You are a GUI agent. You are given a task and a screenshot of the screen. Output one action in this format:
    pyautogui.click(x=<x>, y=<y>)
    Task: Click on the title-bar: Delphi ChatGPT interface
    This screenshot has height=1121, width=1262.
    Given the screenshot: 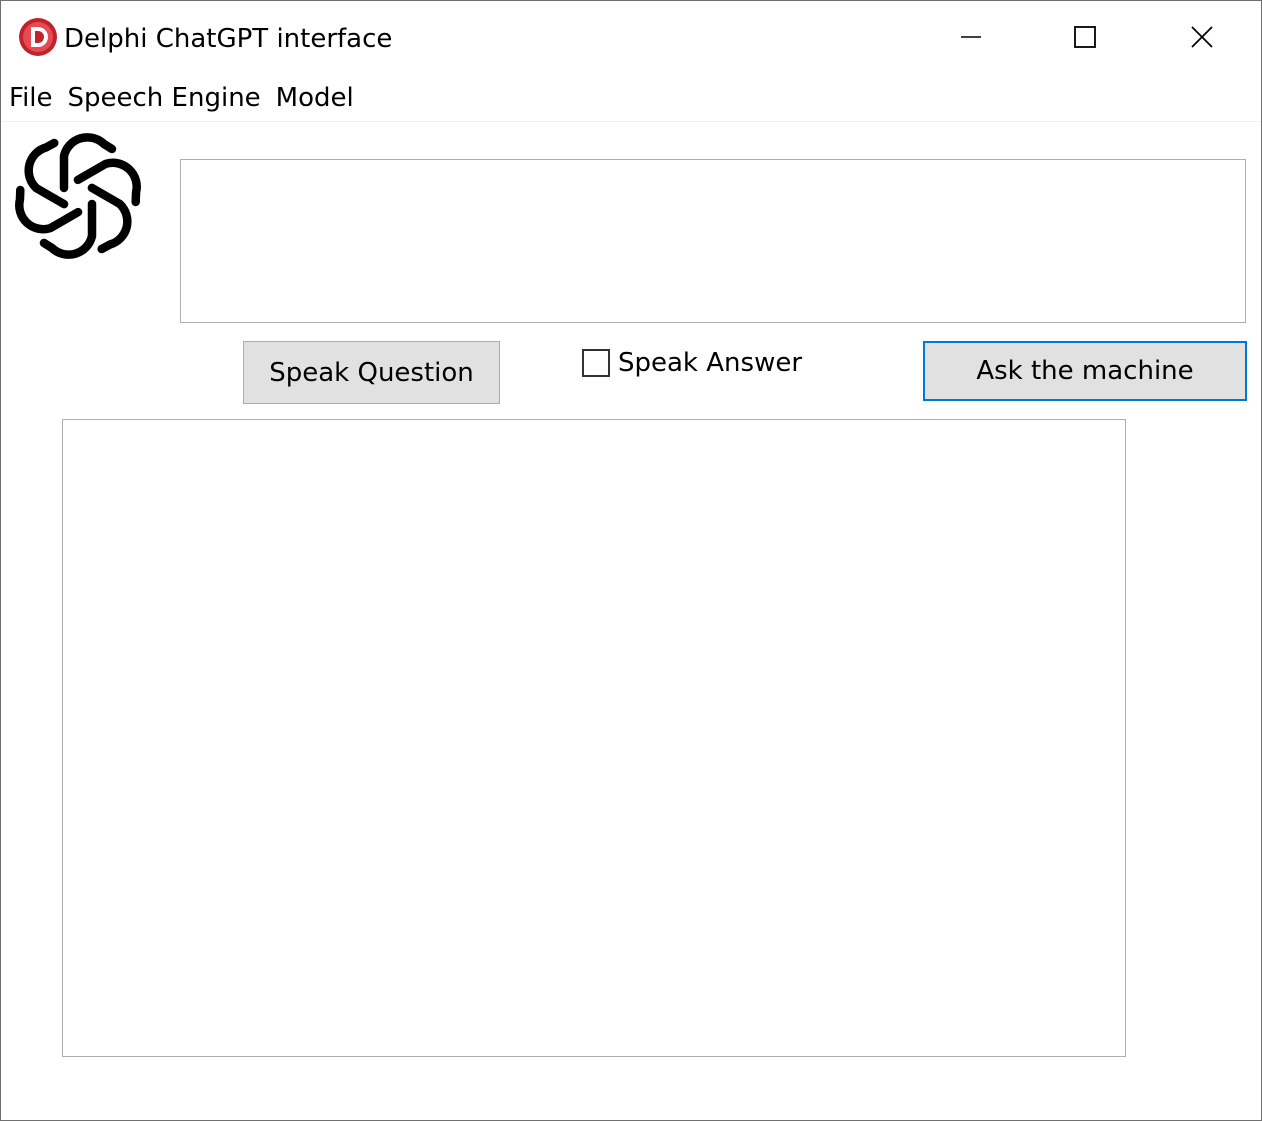 What is the action you would take?
    pyautogui.click(x=631, y=37)
    